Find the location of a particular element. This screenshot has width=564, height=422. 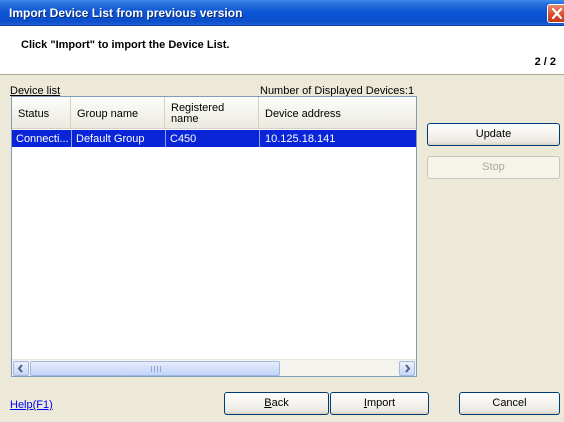

arrow-left-icon is located at coordinates (20, 368).